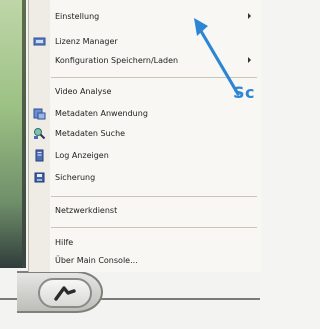 Image resolution: width=320 pixels, height=329 pixels. Describe the element at coordinates (39, 114) in the screenshot. I see `metadata-app-icon` at that location.